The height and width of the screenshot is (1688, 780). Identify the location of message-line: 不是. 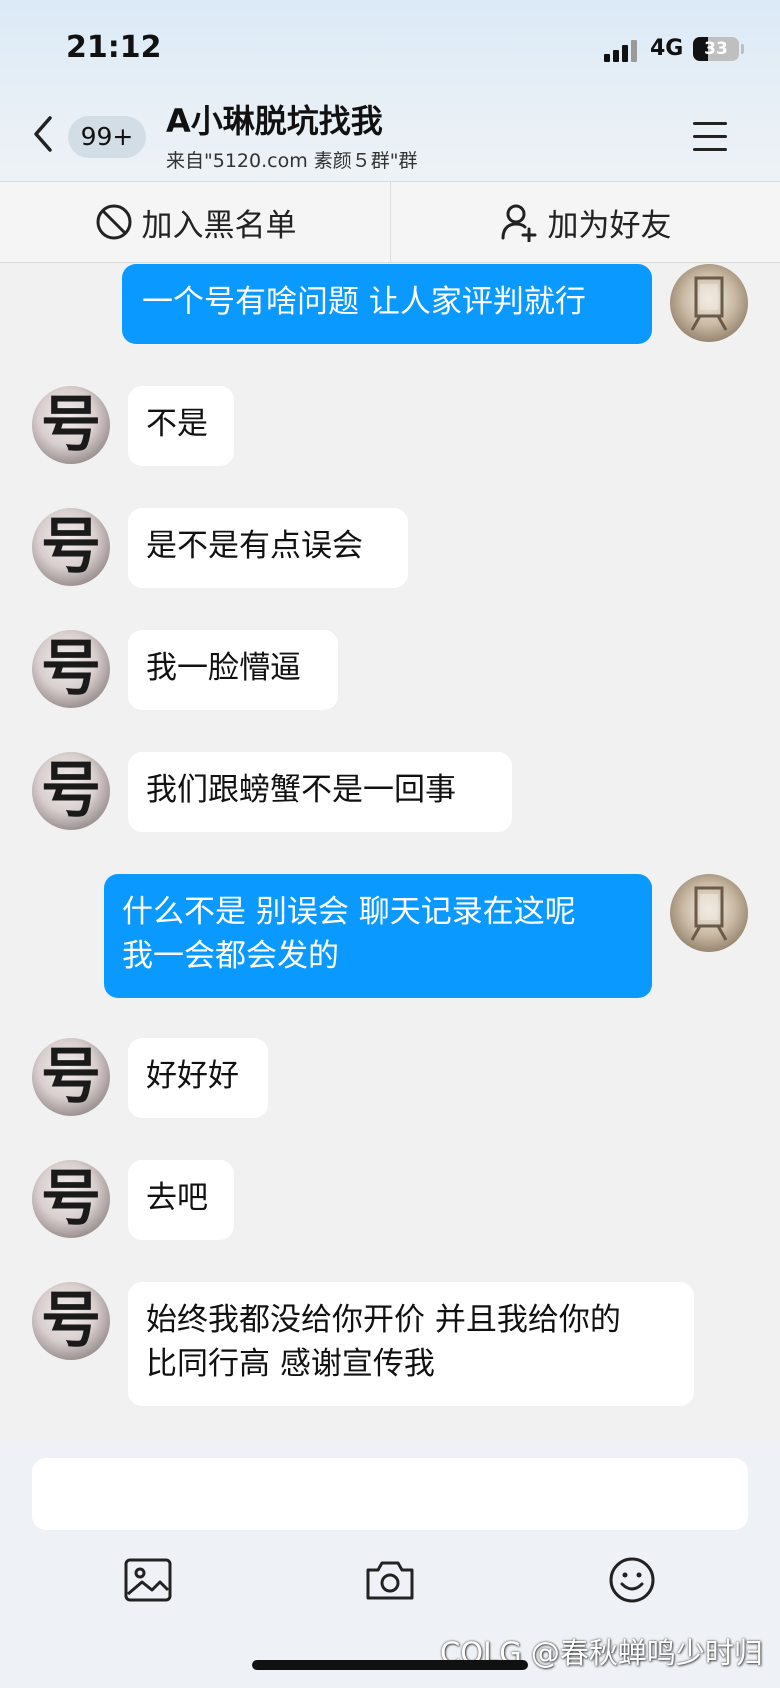
(177, 424).